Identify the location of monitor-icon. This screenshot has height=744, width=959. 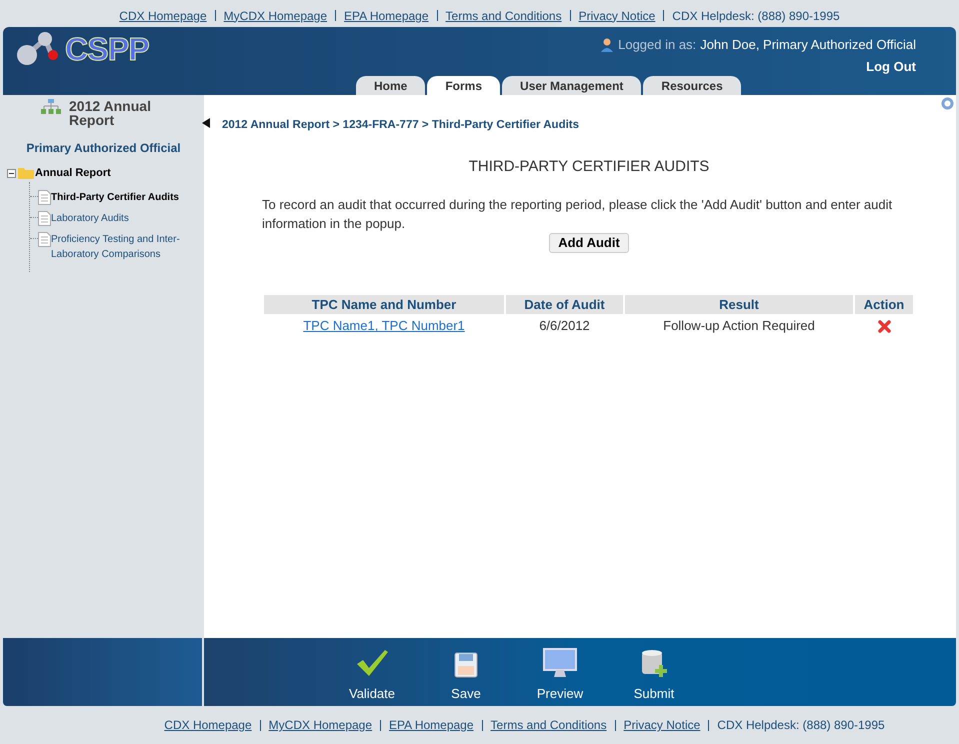
(560, 663).